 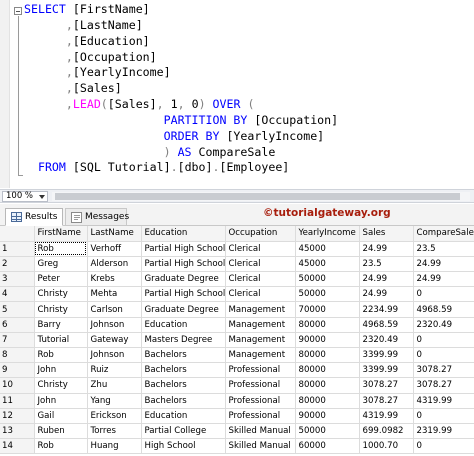 What do you see at coordinates (183, 446) in the screenshot?
I see `grid-cell: High School` at bounding box center [183, 446].